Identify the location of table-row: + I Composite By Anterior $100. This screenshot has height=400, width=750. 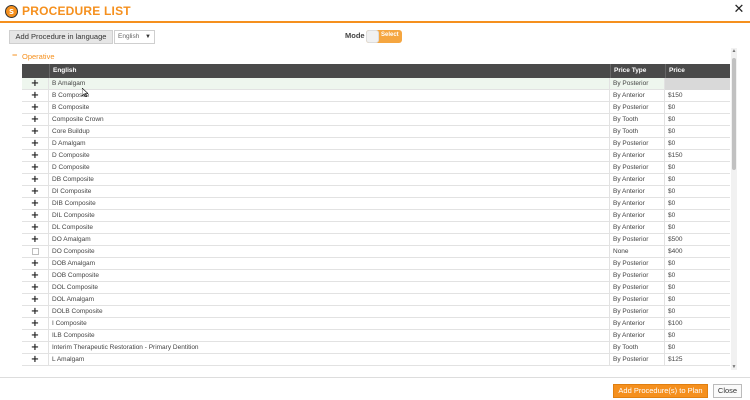
(376, 324).